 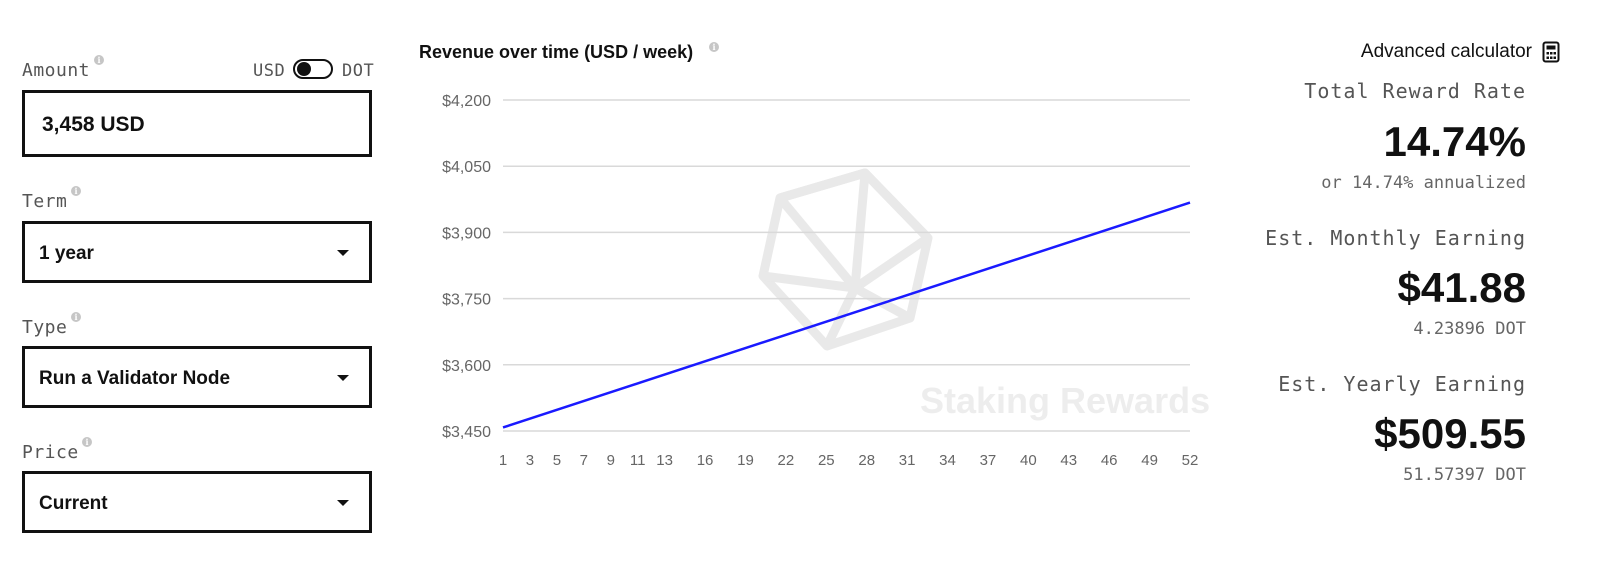 What do you see at coordinates (1446, 51) in the screenshot?
I see `advanced-calculator-label: Advanced calculator` at bounding box center [1446, 51].